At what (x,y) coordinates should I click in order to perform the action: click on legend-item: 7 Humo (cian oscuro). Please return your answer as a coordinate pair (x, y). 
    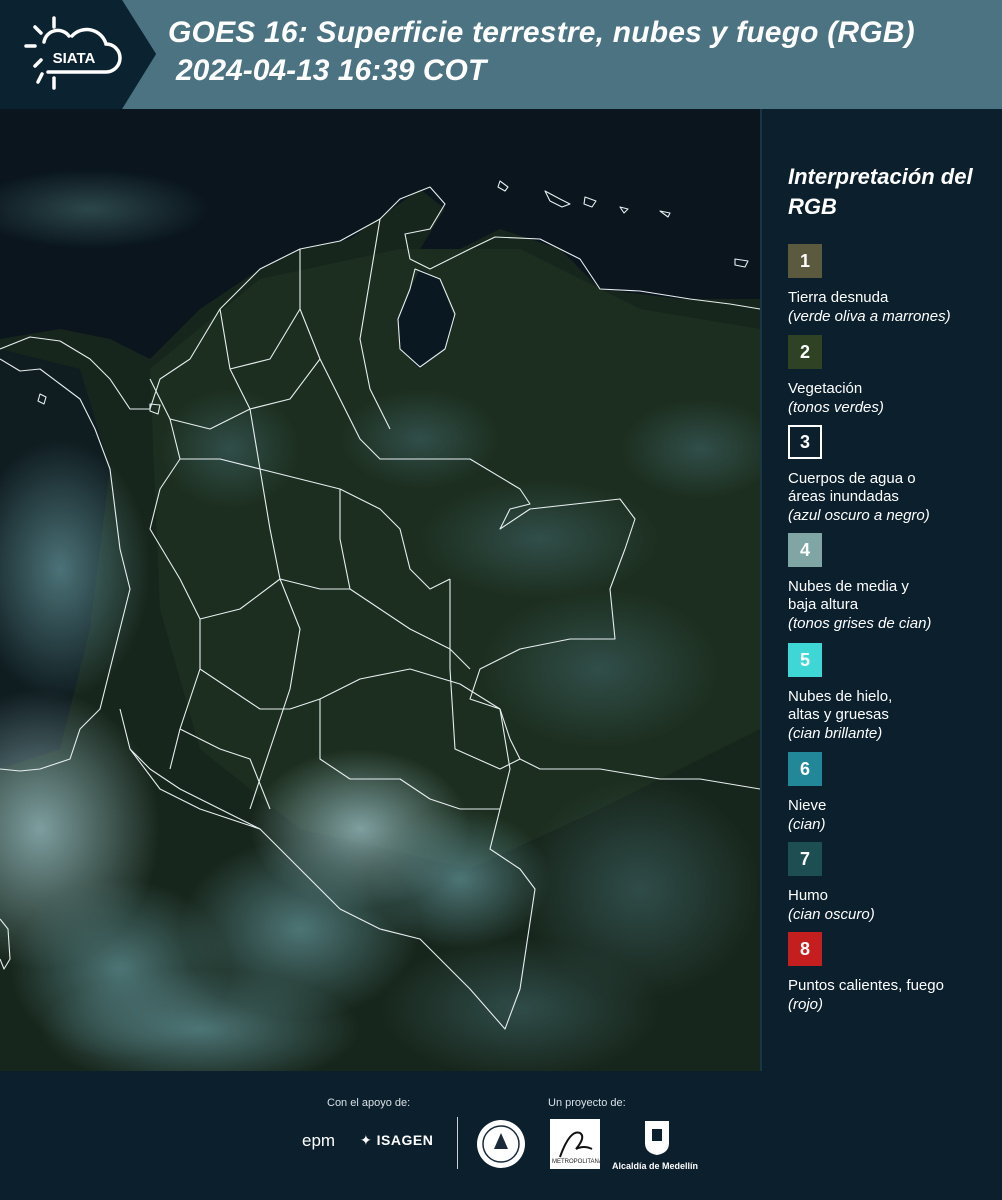
    Looking at the image, I should click on (893, 883).